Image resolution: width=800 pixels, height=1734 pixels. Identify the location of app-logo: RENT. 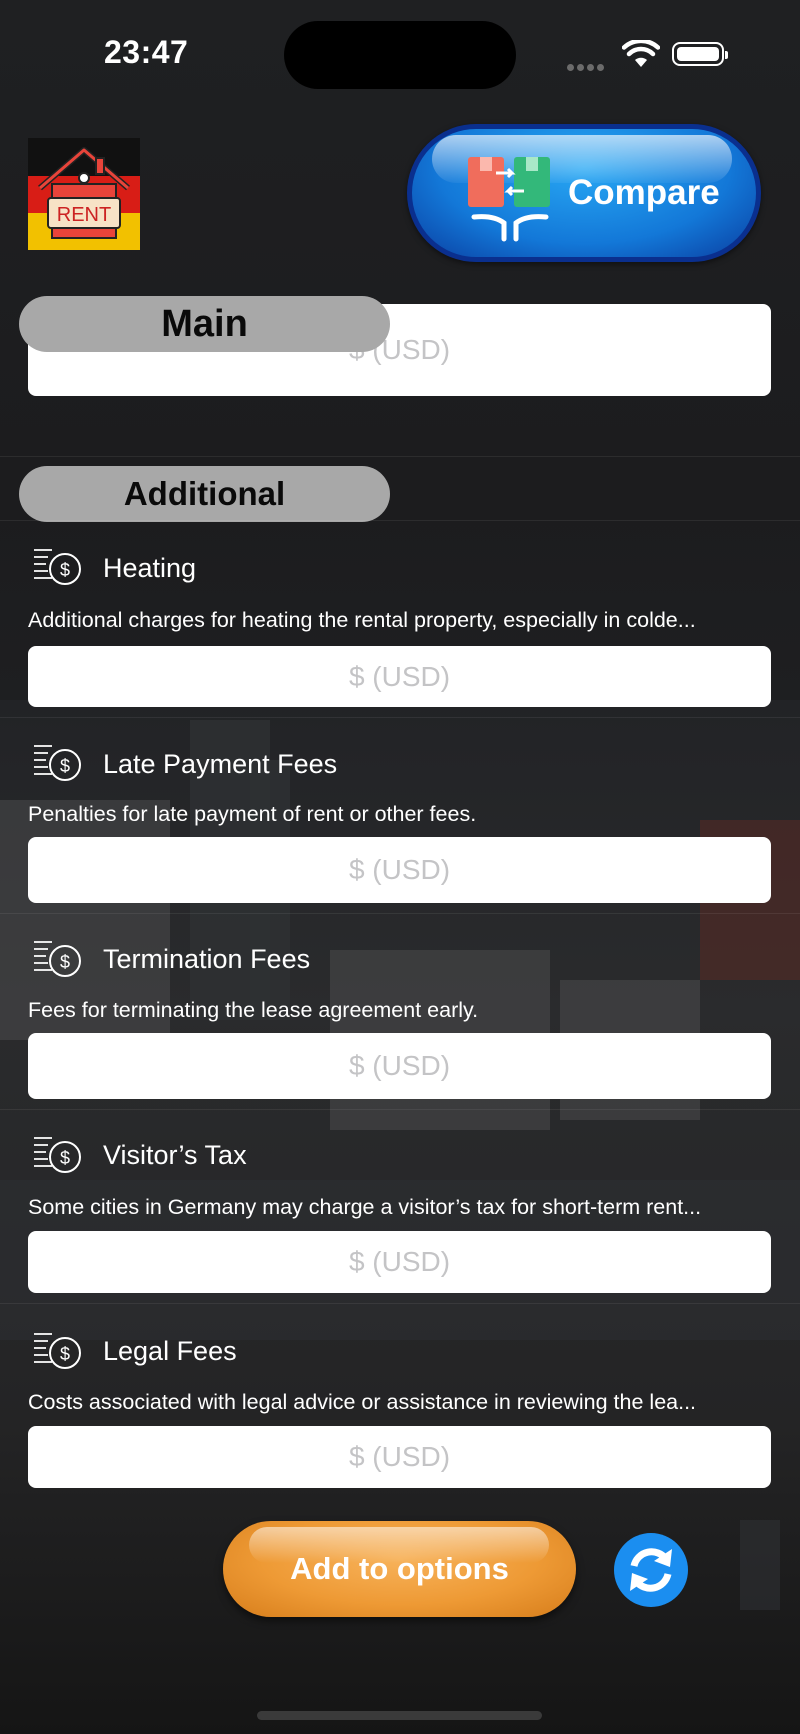
(84, 194).